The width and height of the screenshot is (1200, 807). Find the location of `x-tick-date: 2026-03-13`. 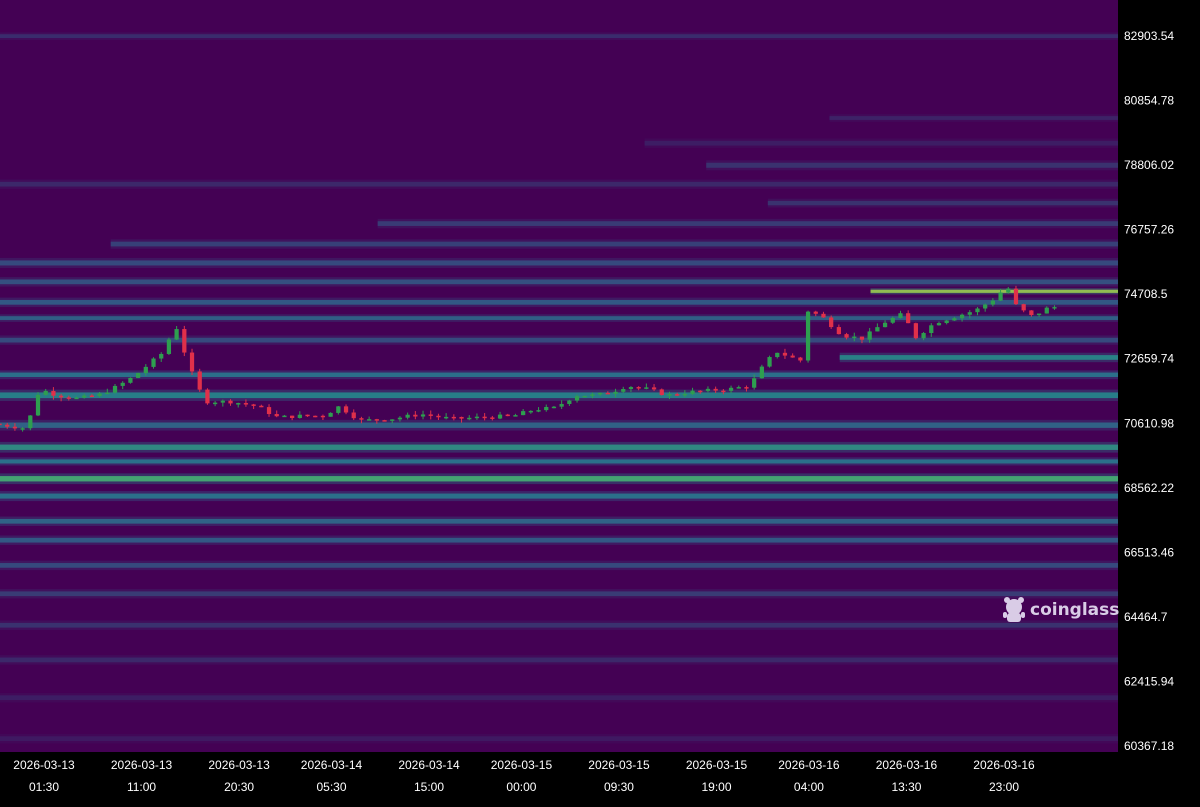

x-tick-date: 2026-03-13 is located at coordinates (142, 765).